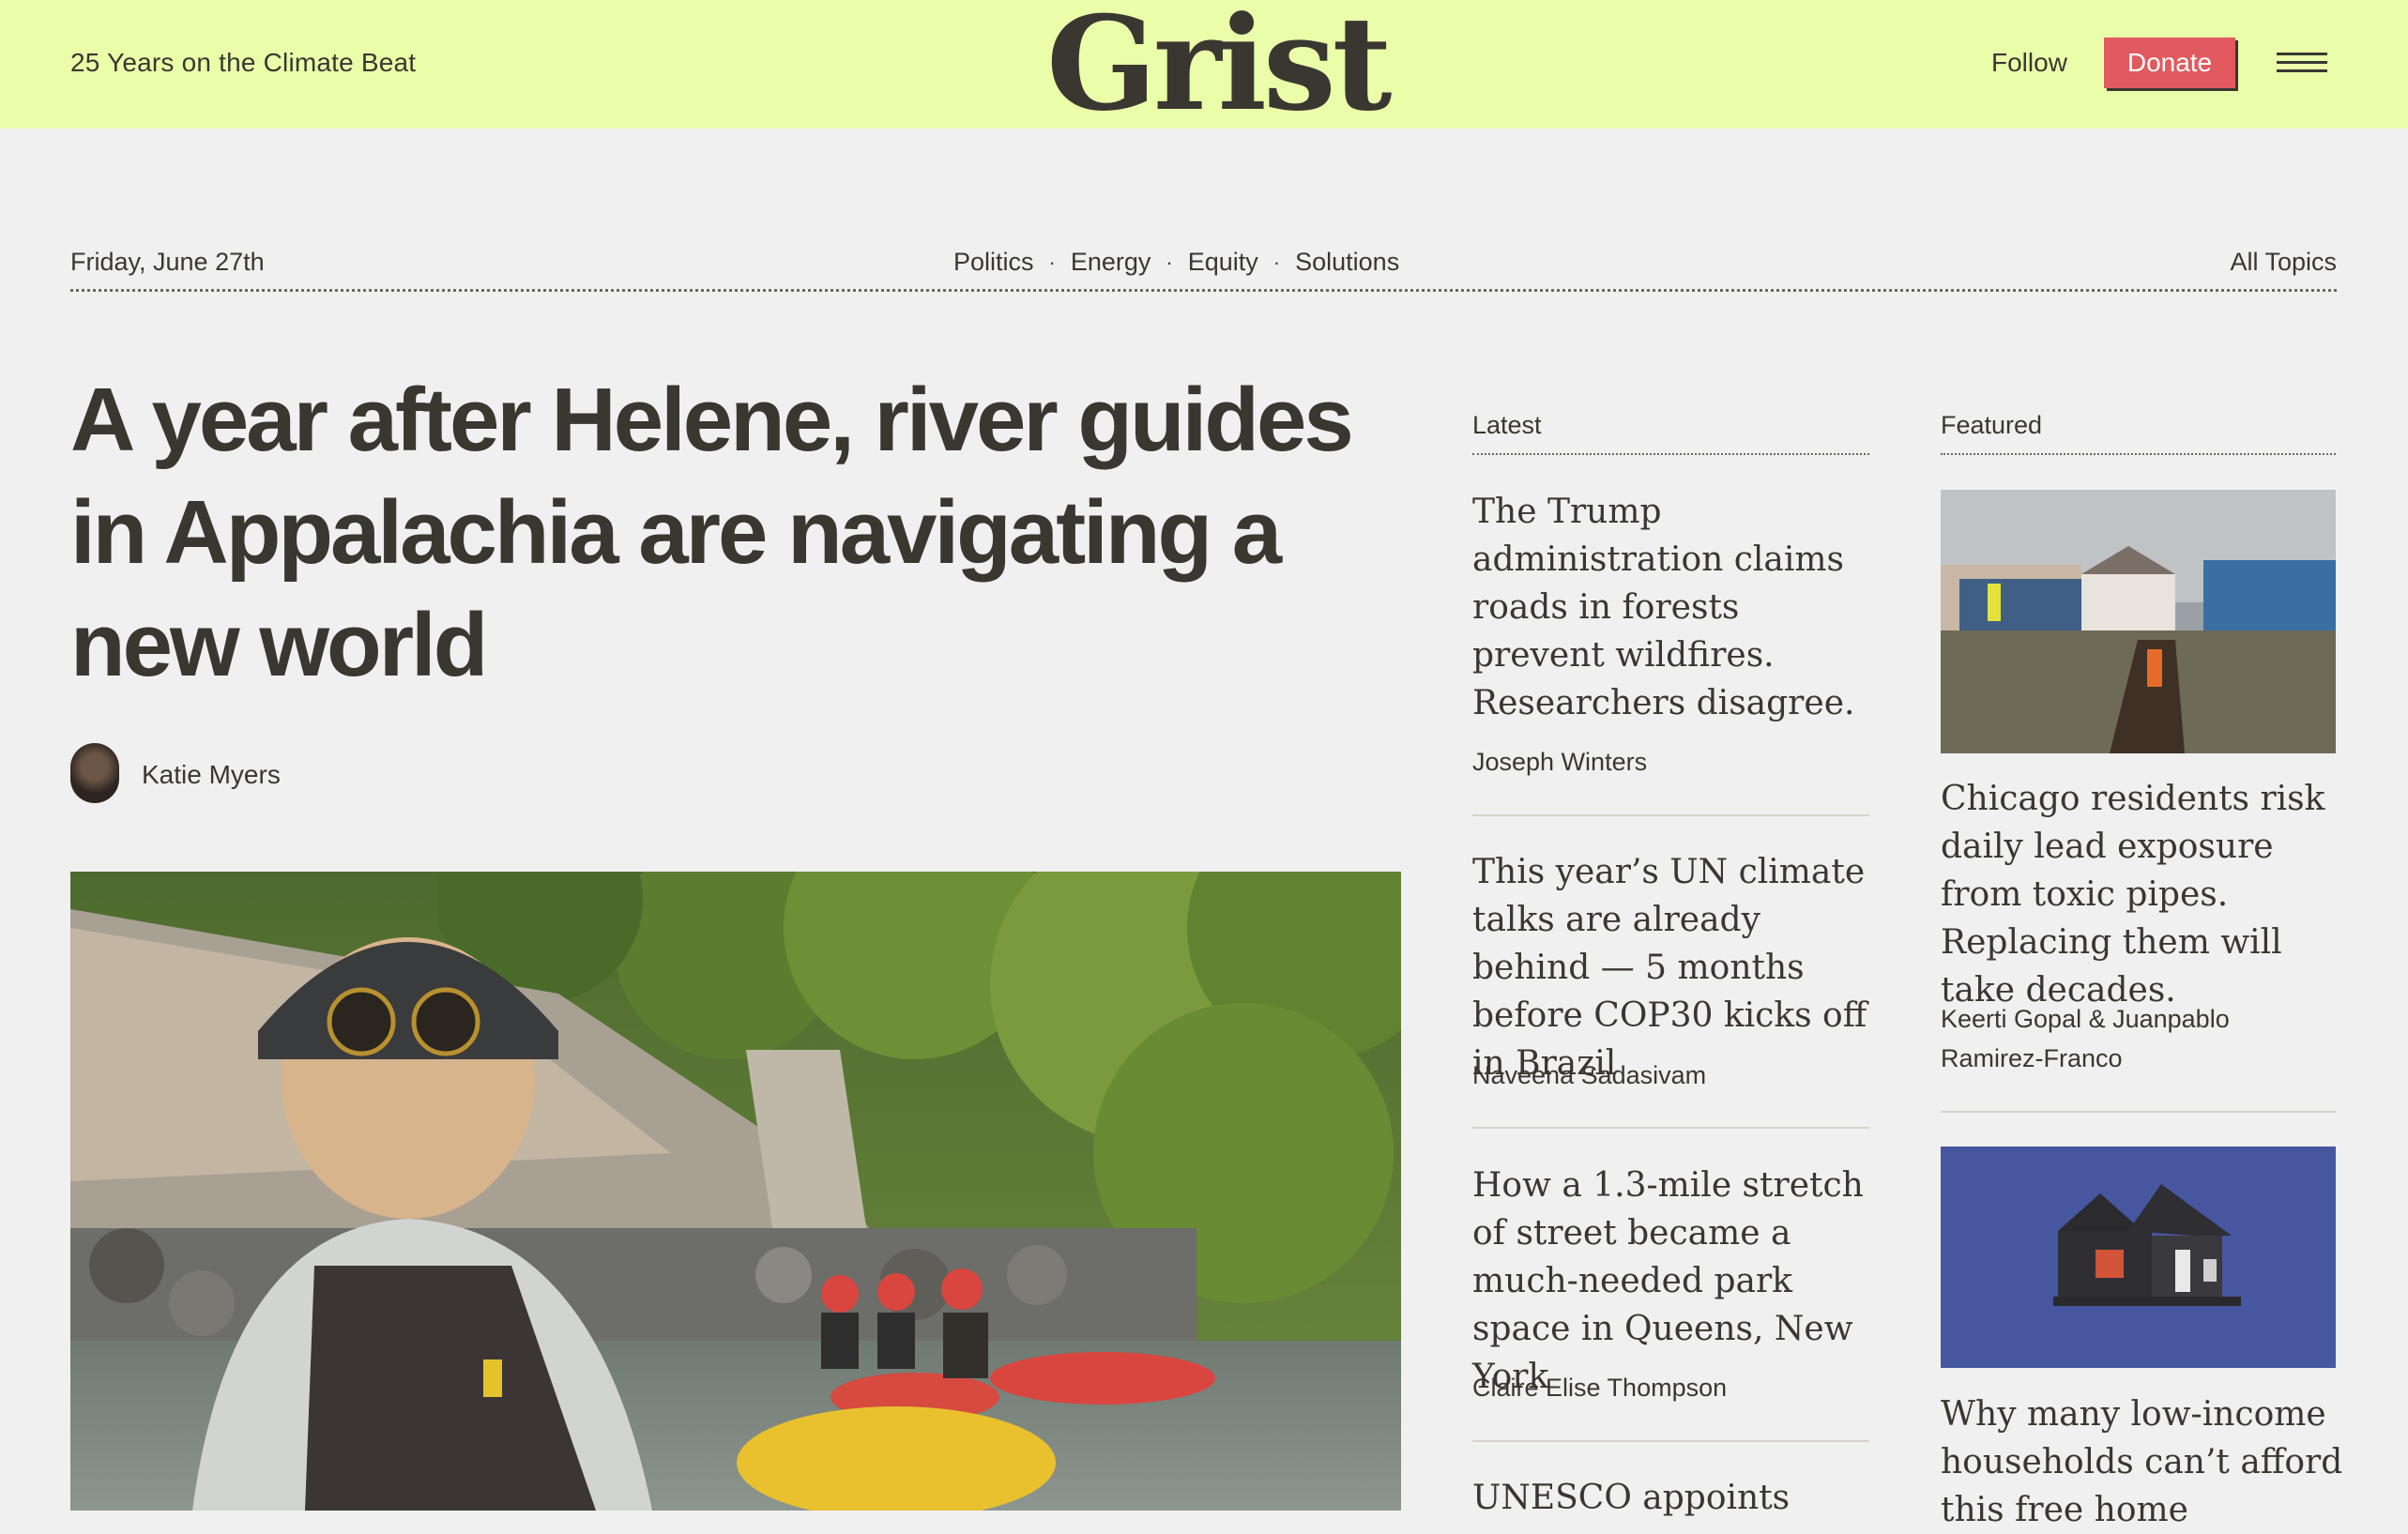 Image resolution: width=2408 pixels, height=1534 pixels. Describe the element at coordinates (1599, 1387) in the screenshot. I see `latest-story-author: Claire Elise Thompson` at that location.